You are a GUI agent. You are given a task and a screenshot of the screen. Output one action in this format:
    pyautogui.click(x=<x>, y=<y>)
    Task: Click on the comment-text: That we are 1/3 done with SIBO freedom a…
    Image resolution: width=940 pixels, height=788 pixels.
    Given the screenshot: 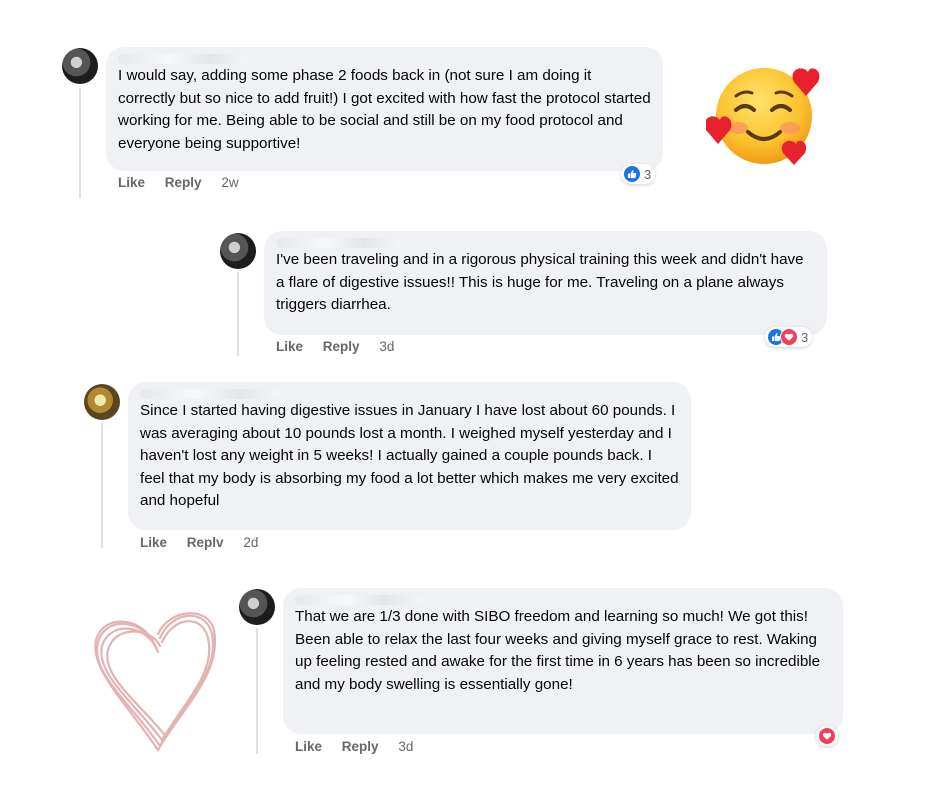 What is the action you would take?
    pyautogui.click(x=558, y=650)
    